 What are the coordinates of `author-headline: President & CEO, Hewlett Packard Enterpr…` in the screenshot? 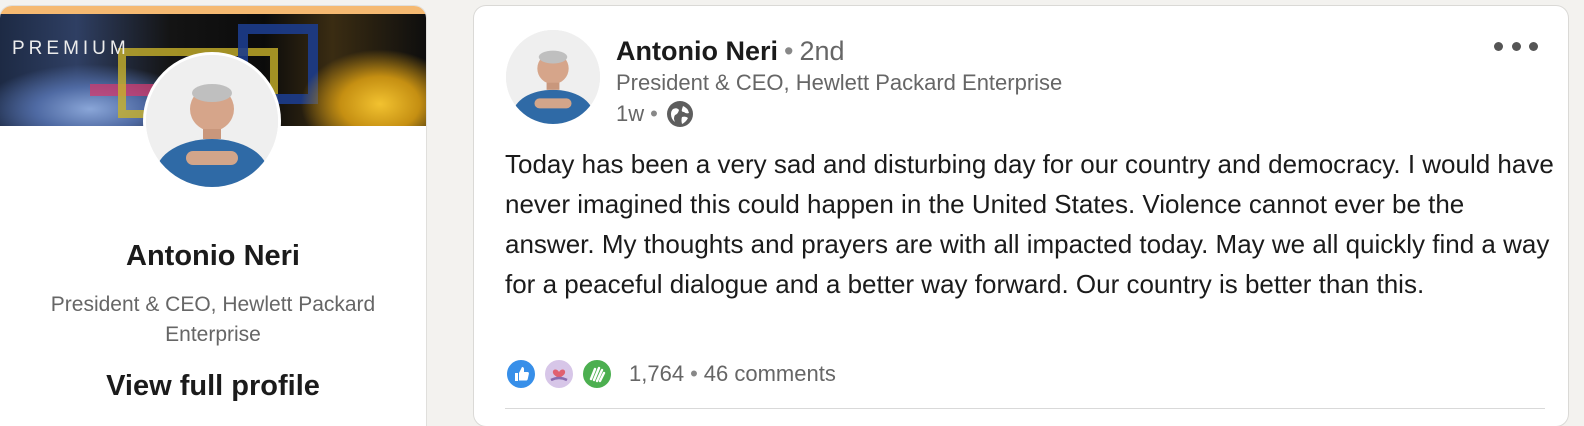 It's located at (839, 82).